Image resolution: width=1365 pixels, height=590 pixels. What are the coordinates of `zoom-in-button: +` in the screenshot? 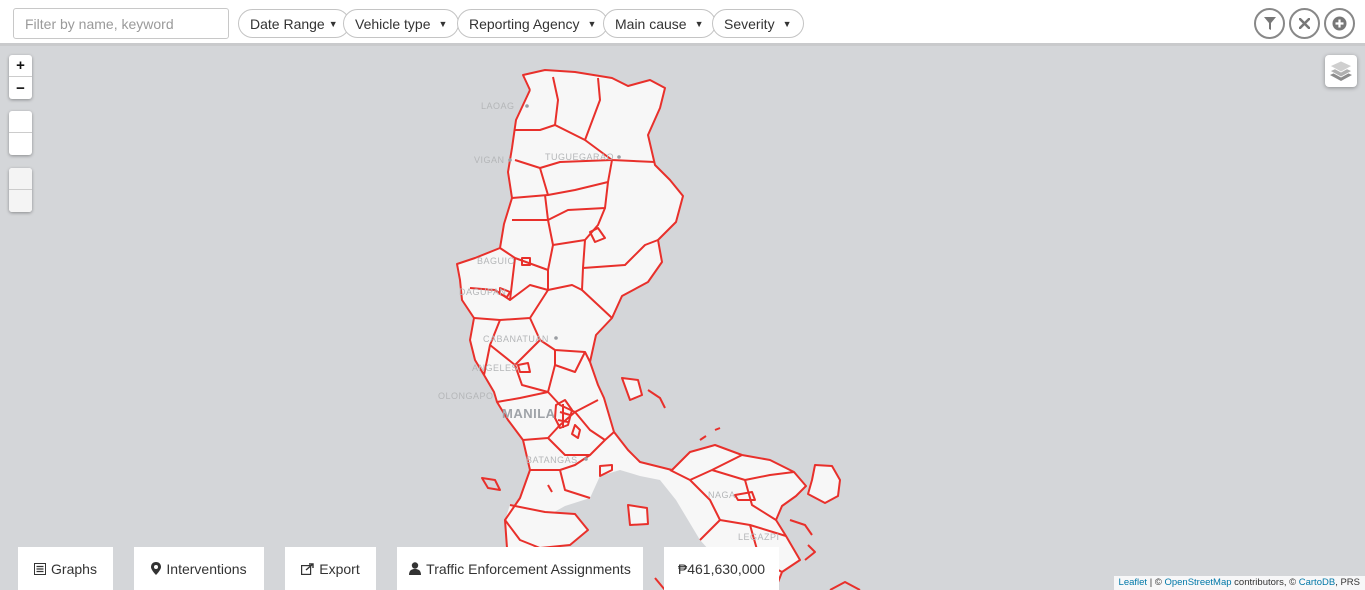 It's located at (20, 66).